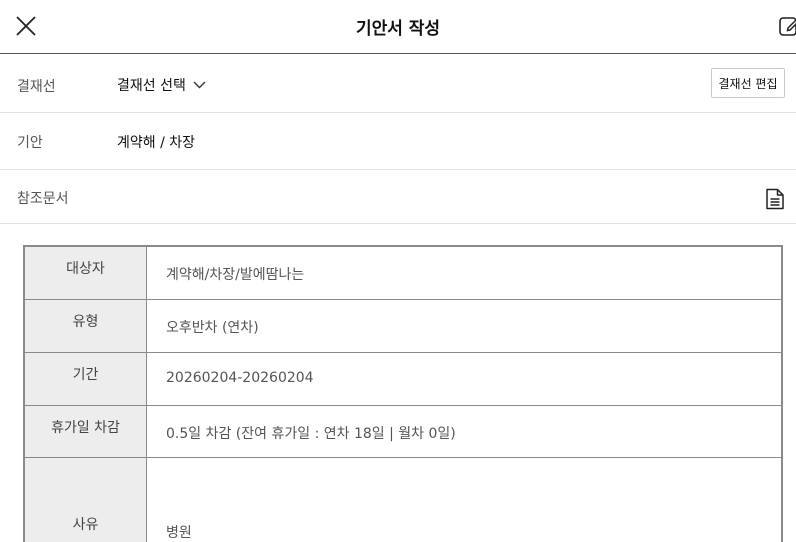 This screenshot has height=542, width=796. Describe the element at coordinates (403, 500) in the screenshot. I see `table-row: 사유 병원` at that location.